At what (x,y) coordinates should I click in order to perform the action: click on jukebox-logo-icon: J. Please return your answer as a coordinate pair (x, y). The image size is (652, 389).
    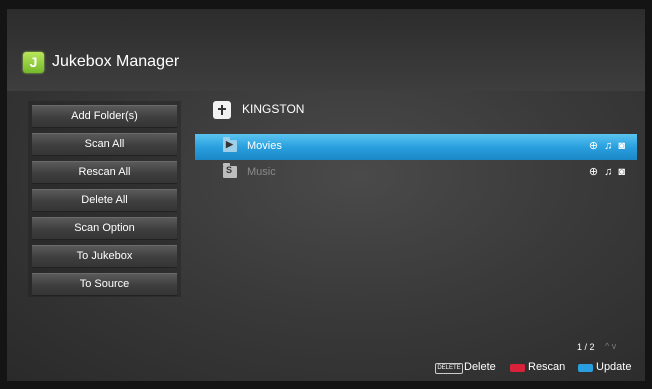
    Looking at the image, I should click on (33, 62).